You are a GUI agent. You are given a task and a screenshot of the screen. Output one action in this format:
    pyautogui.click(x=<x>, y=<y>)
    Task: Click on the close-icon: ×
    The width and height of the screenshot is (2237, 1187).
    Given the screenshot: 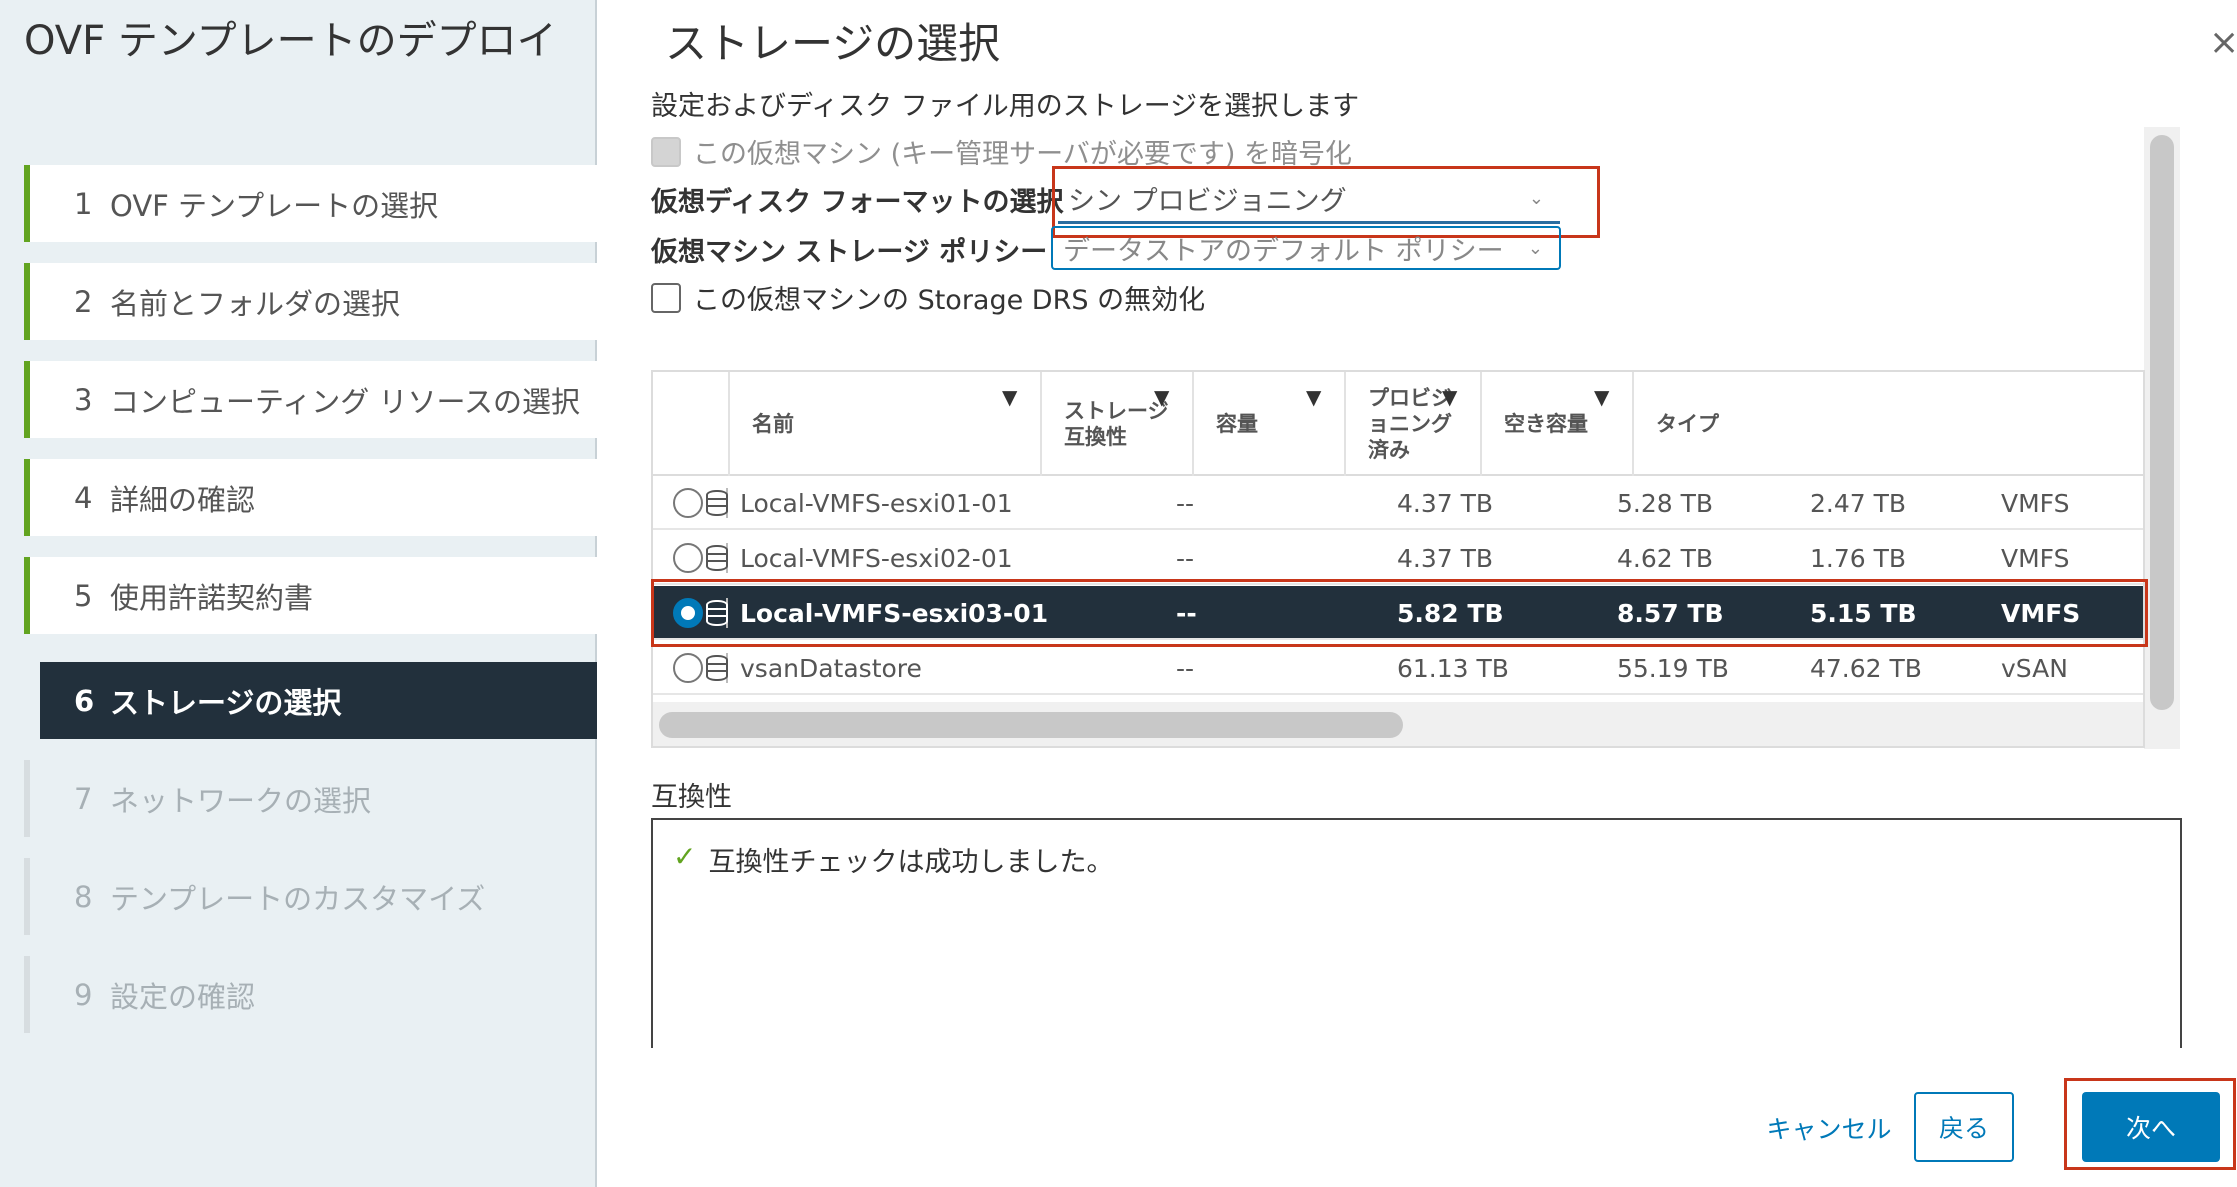 What is the action you would take?
    pyautogui.click(x=2223, y=42)
    